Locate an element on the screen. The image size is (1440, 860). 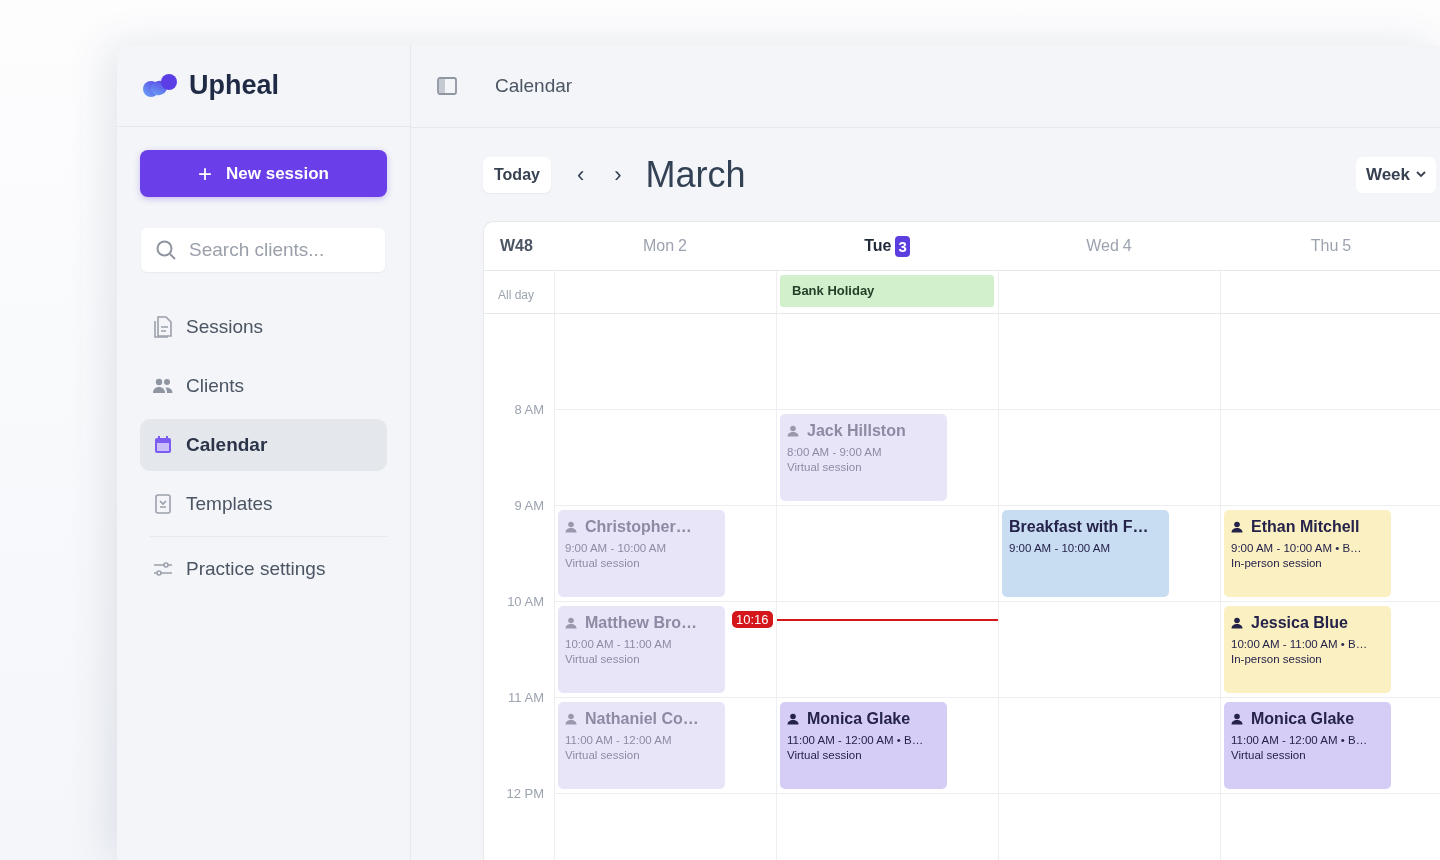
hour-label: 9 AM is located at coordinates (529, 505).